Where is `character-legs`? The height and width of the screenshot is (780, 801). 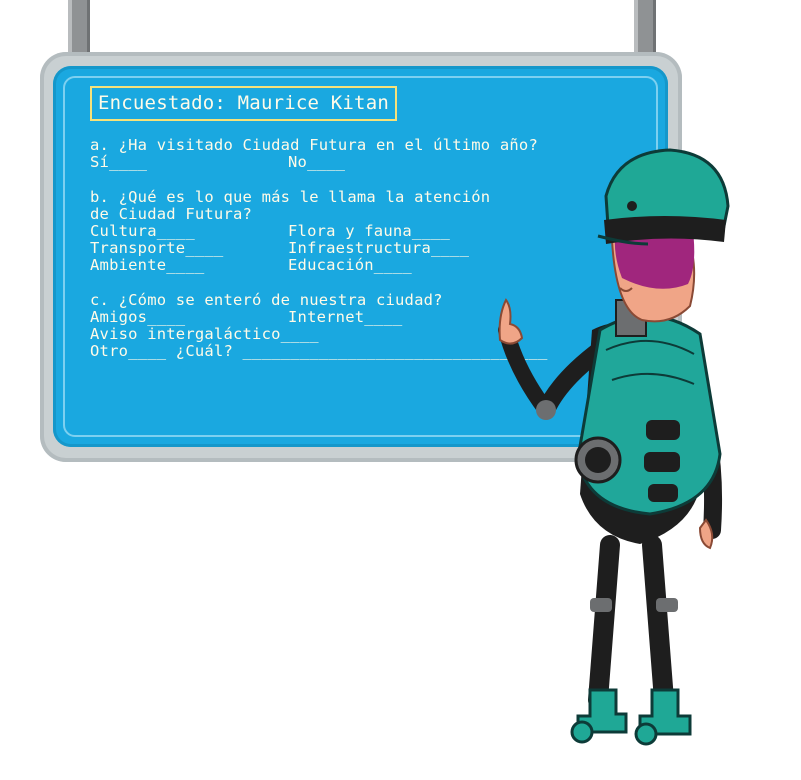
character-legs is located at coordinates (633, 622).